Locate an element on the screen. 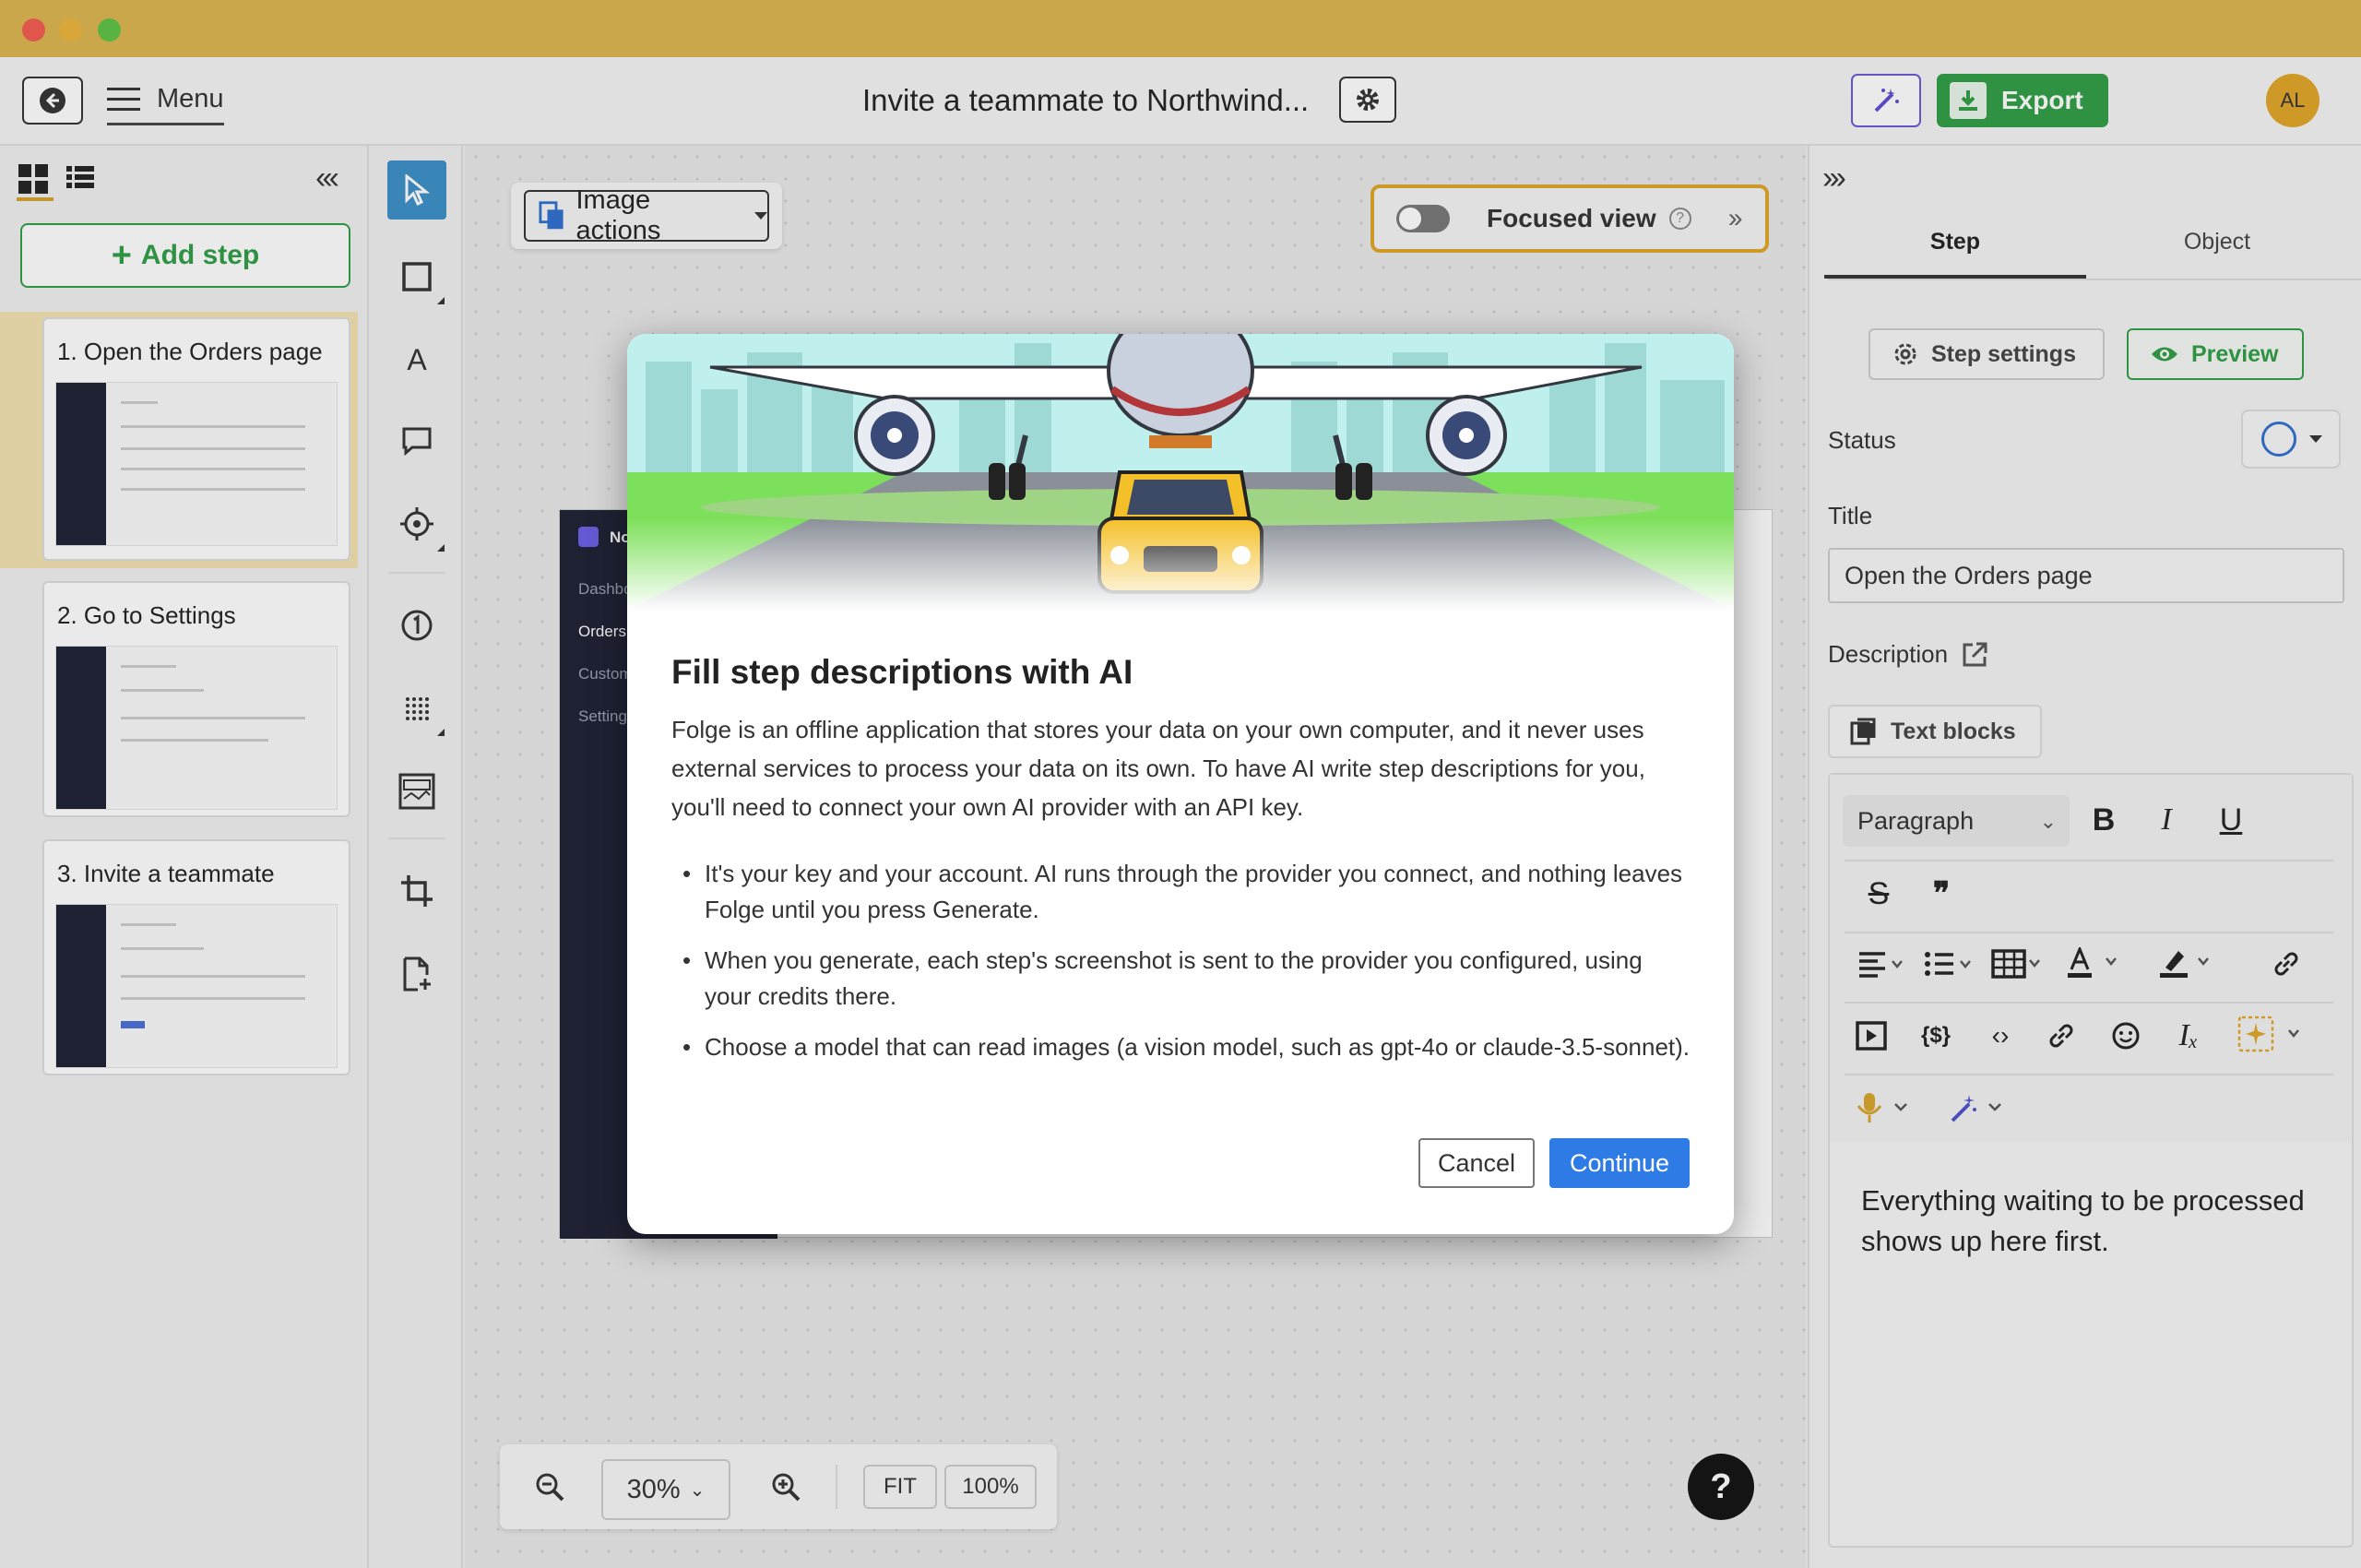 The height and width of the screenshot is (1568, 2361). window-titlebar is located at coordinates (1180, 28).